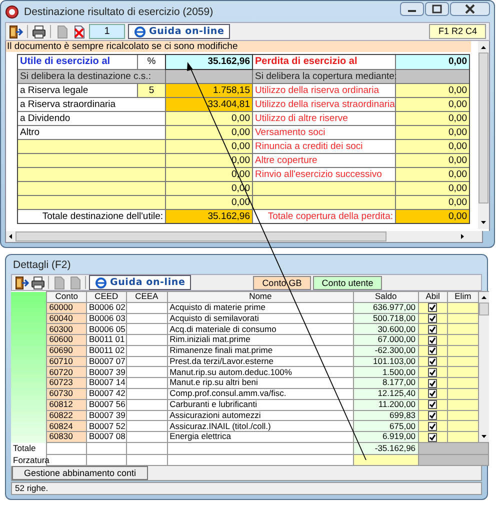 Image resolution: width=500 pixels, height=505 pixels. What do you see at coordinates (209, 62) in the screenshot?
I see `input-cell: 35.162,96` at bounding box center [209, 62].